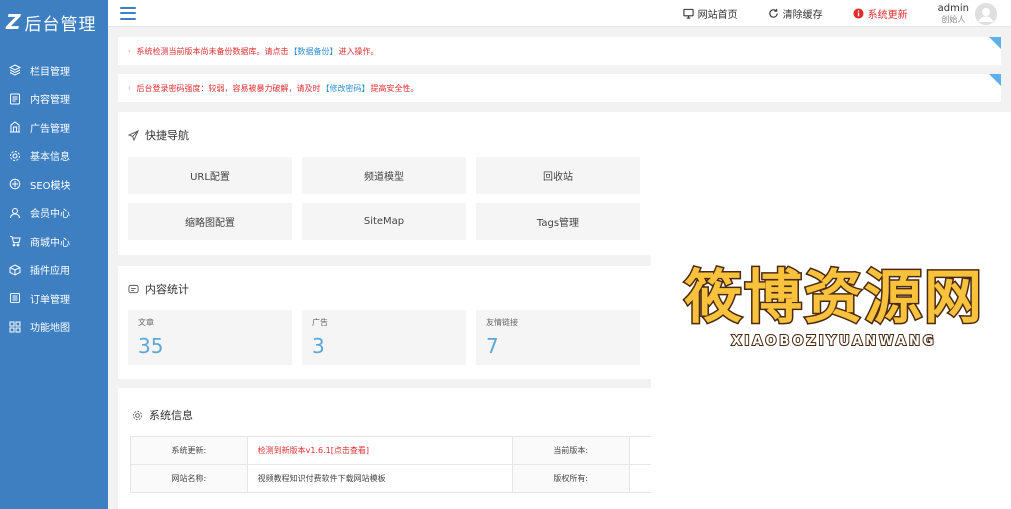  I want to click on notice-text: 后台登录密码强度：较弱，容易被暴力破解，请及时, so click(228, 88).